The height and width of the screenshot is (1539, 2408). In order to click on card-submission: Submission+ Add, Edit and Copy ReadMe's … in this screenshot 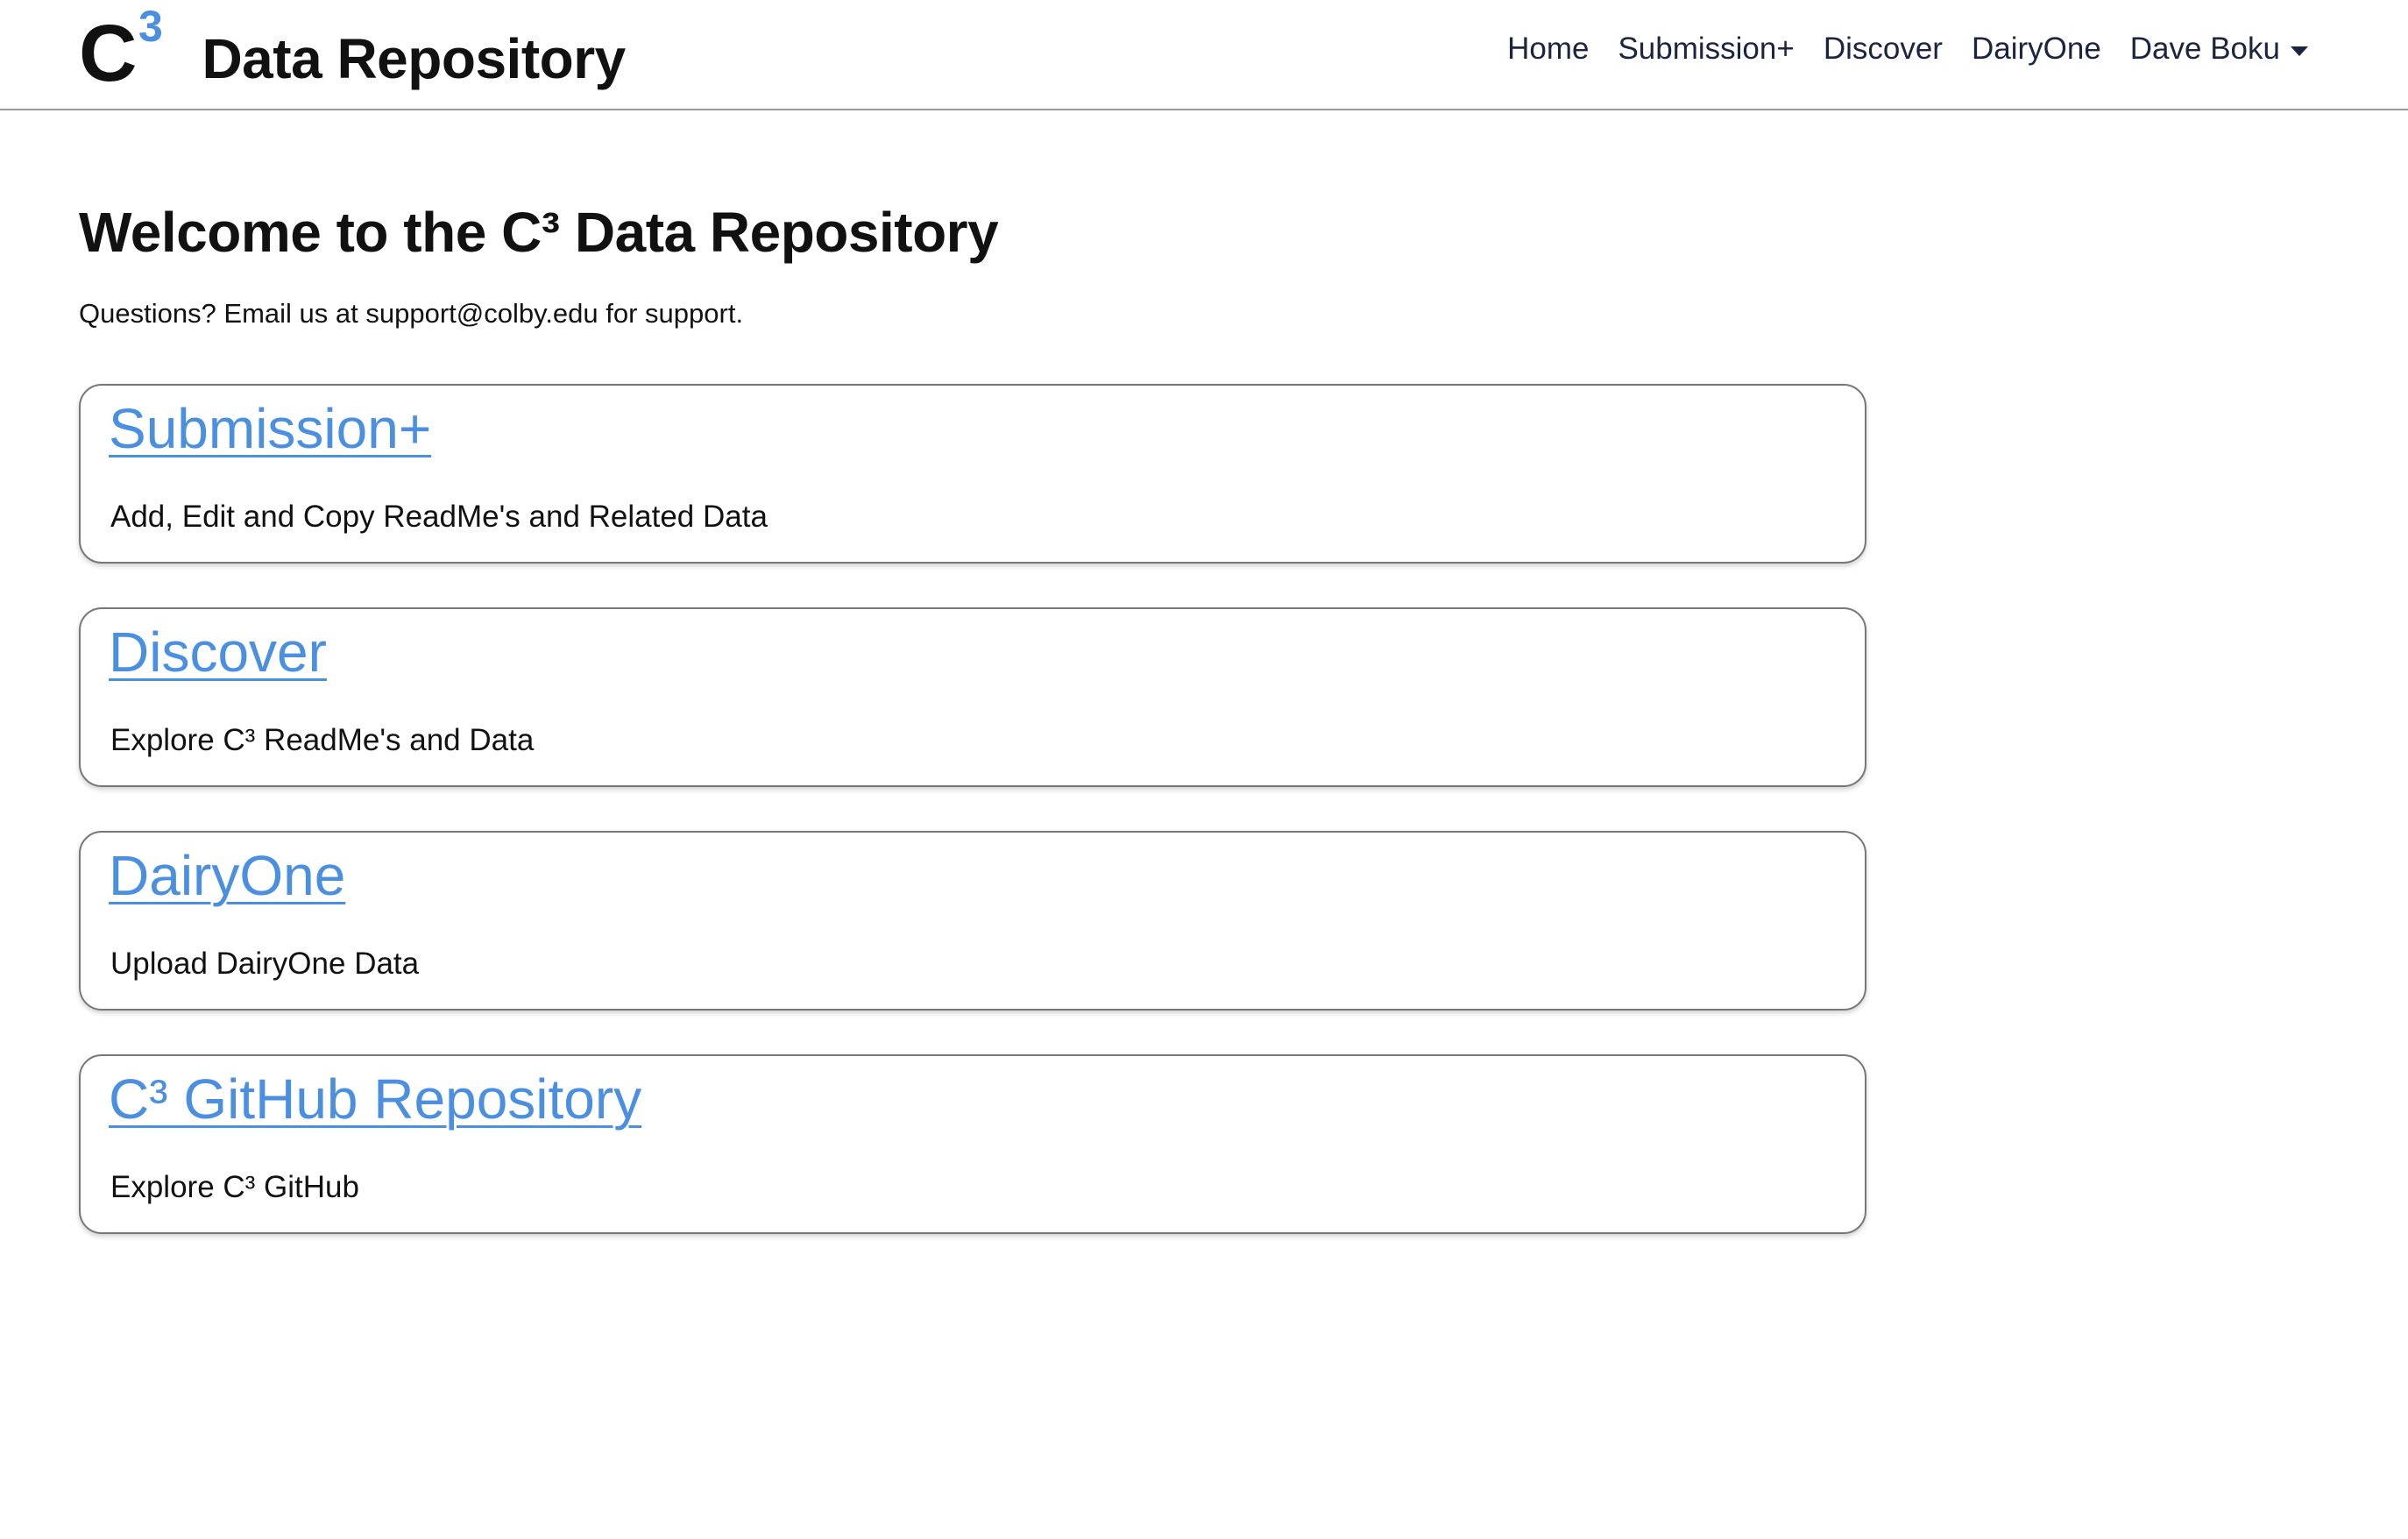, I will do `click(972, 474)`.